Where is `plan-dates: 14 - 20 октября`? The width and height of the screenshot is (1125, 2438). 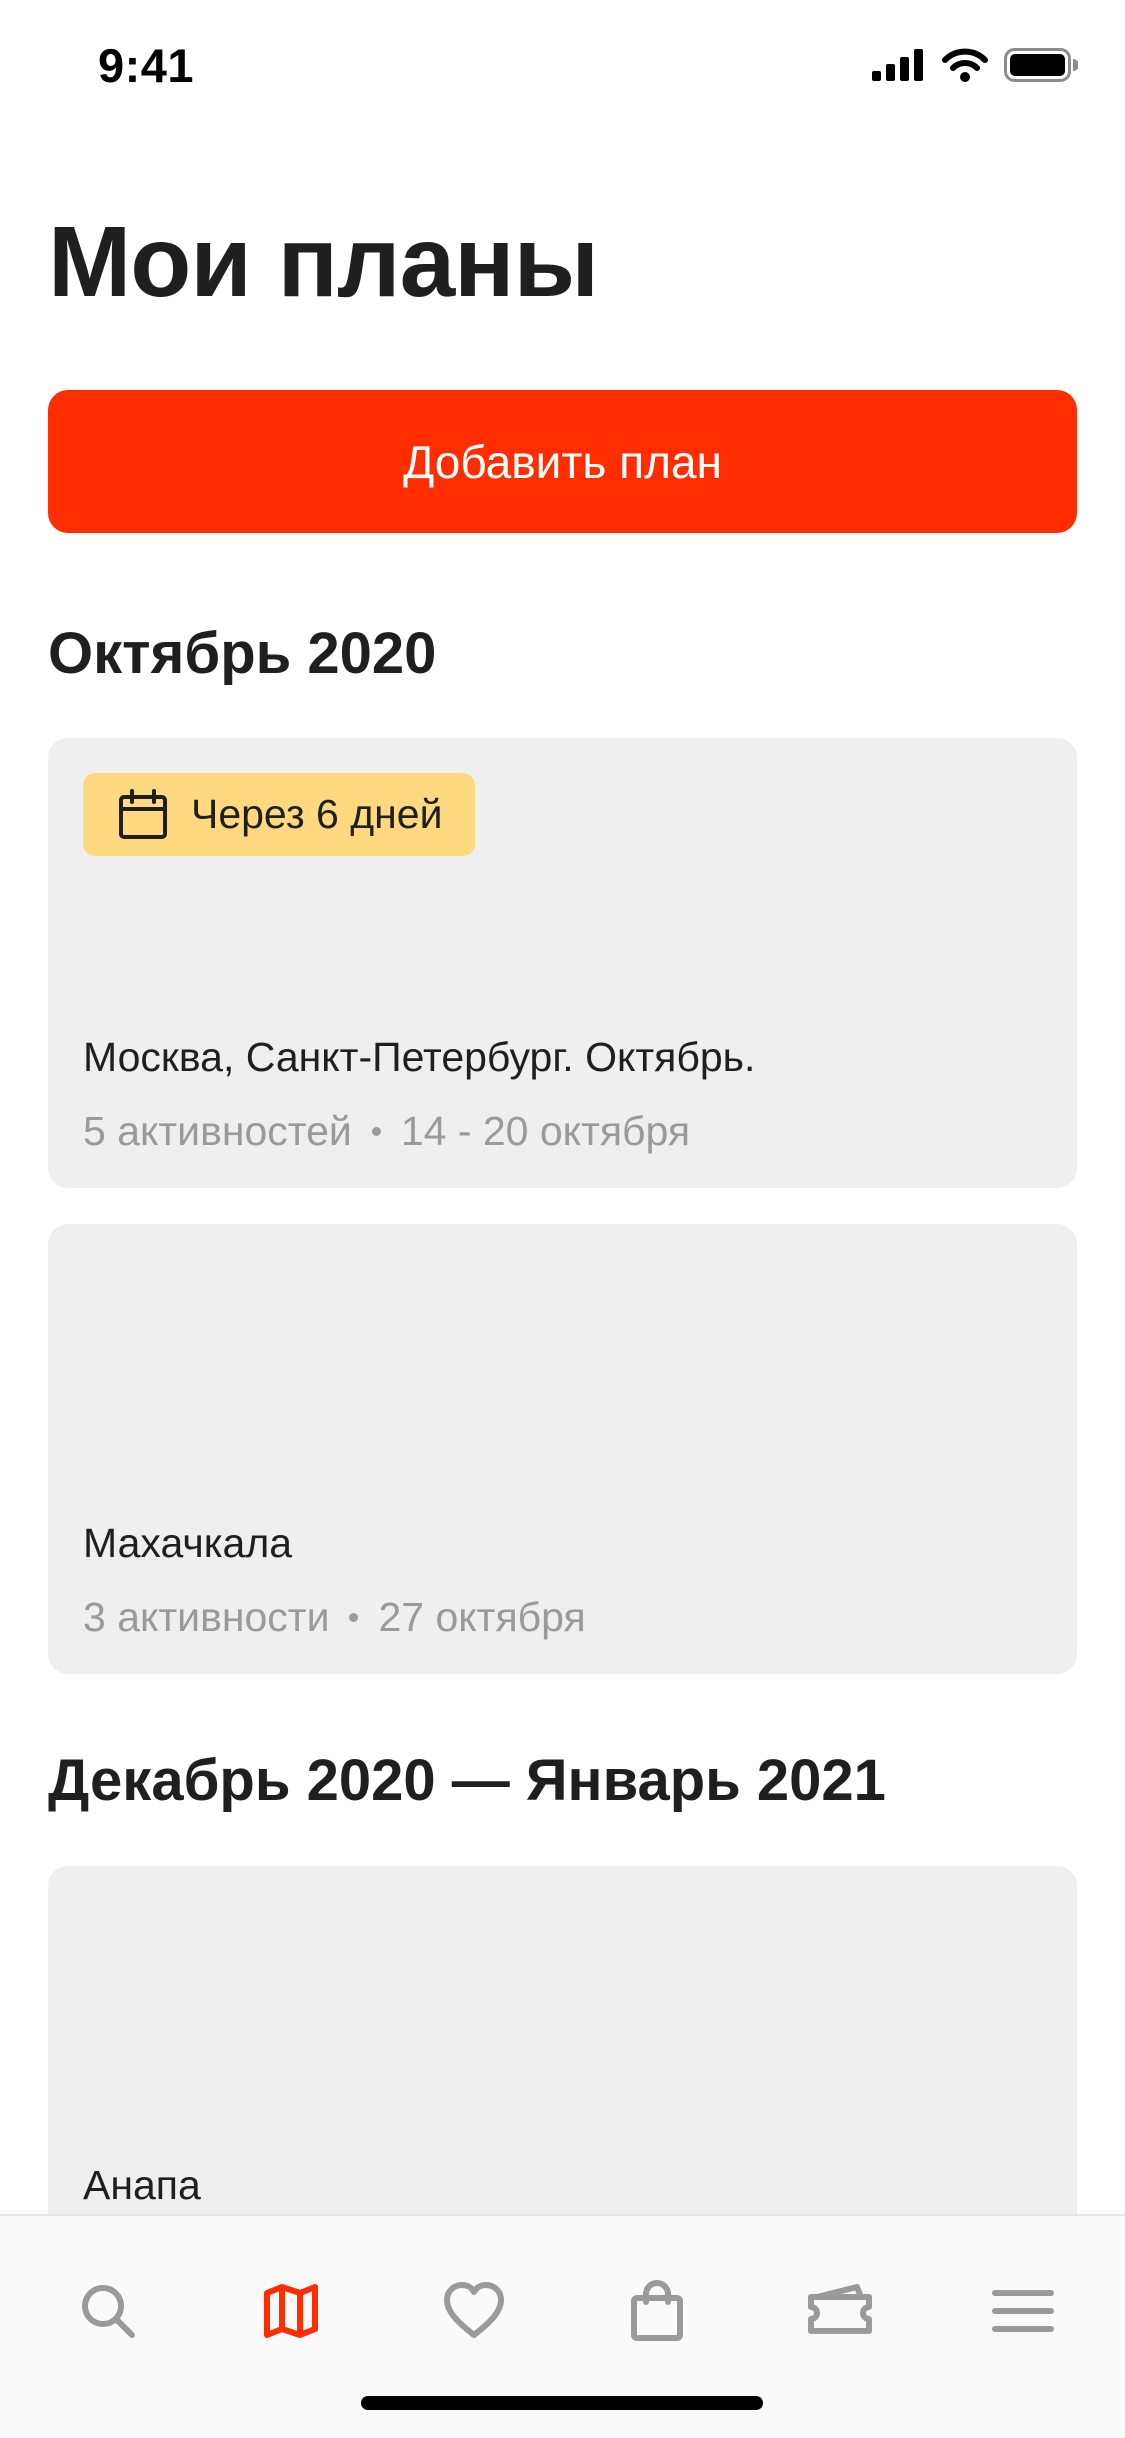
plan-dates: 14 - 20 октября is located at coordinates (545, 1131).